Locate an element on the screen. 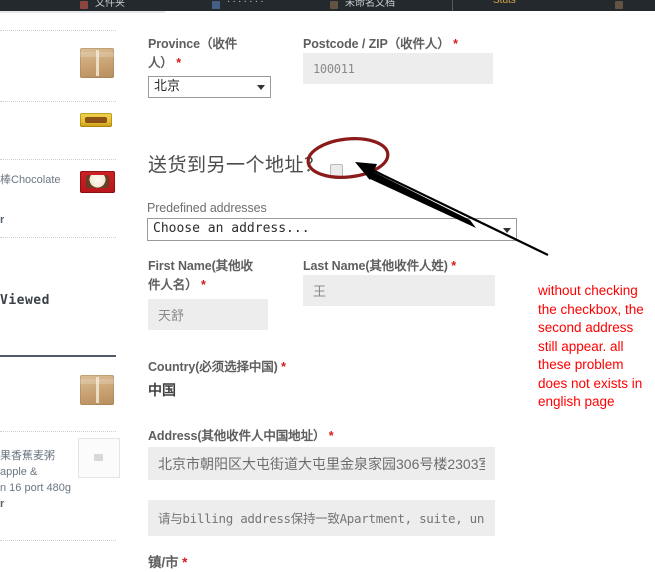 This screenshot has height=572, width=655. country-value: 中国 is located at coordinates (162, 390).